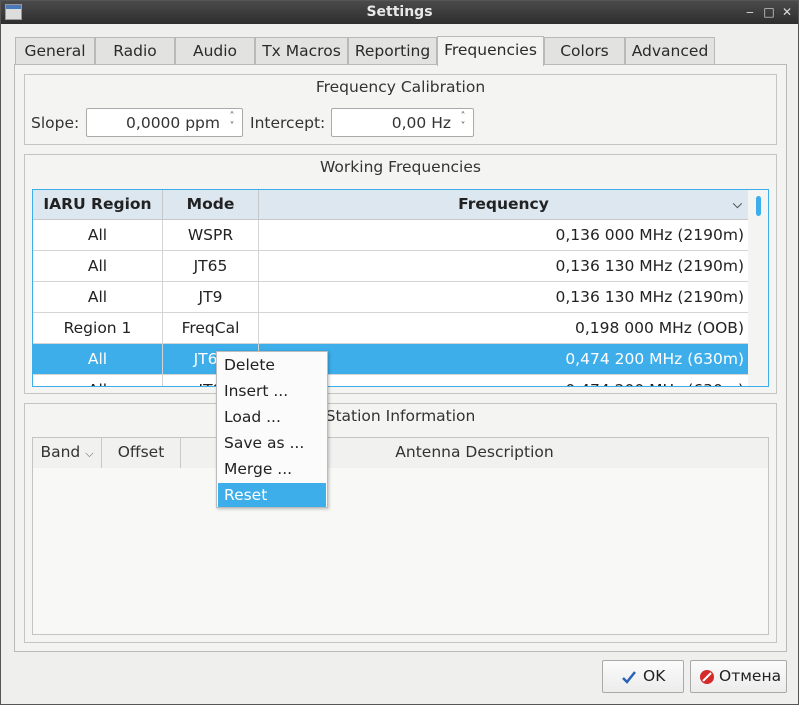  What do you see at coordinates (98, 328) in the screenshot?
I see `cell-region: Region 1` at bounding box center [98, 328].